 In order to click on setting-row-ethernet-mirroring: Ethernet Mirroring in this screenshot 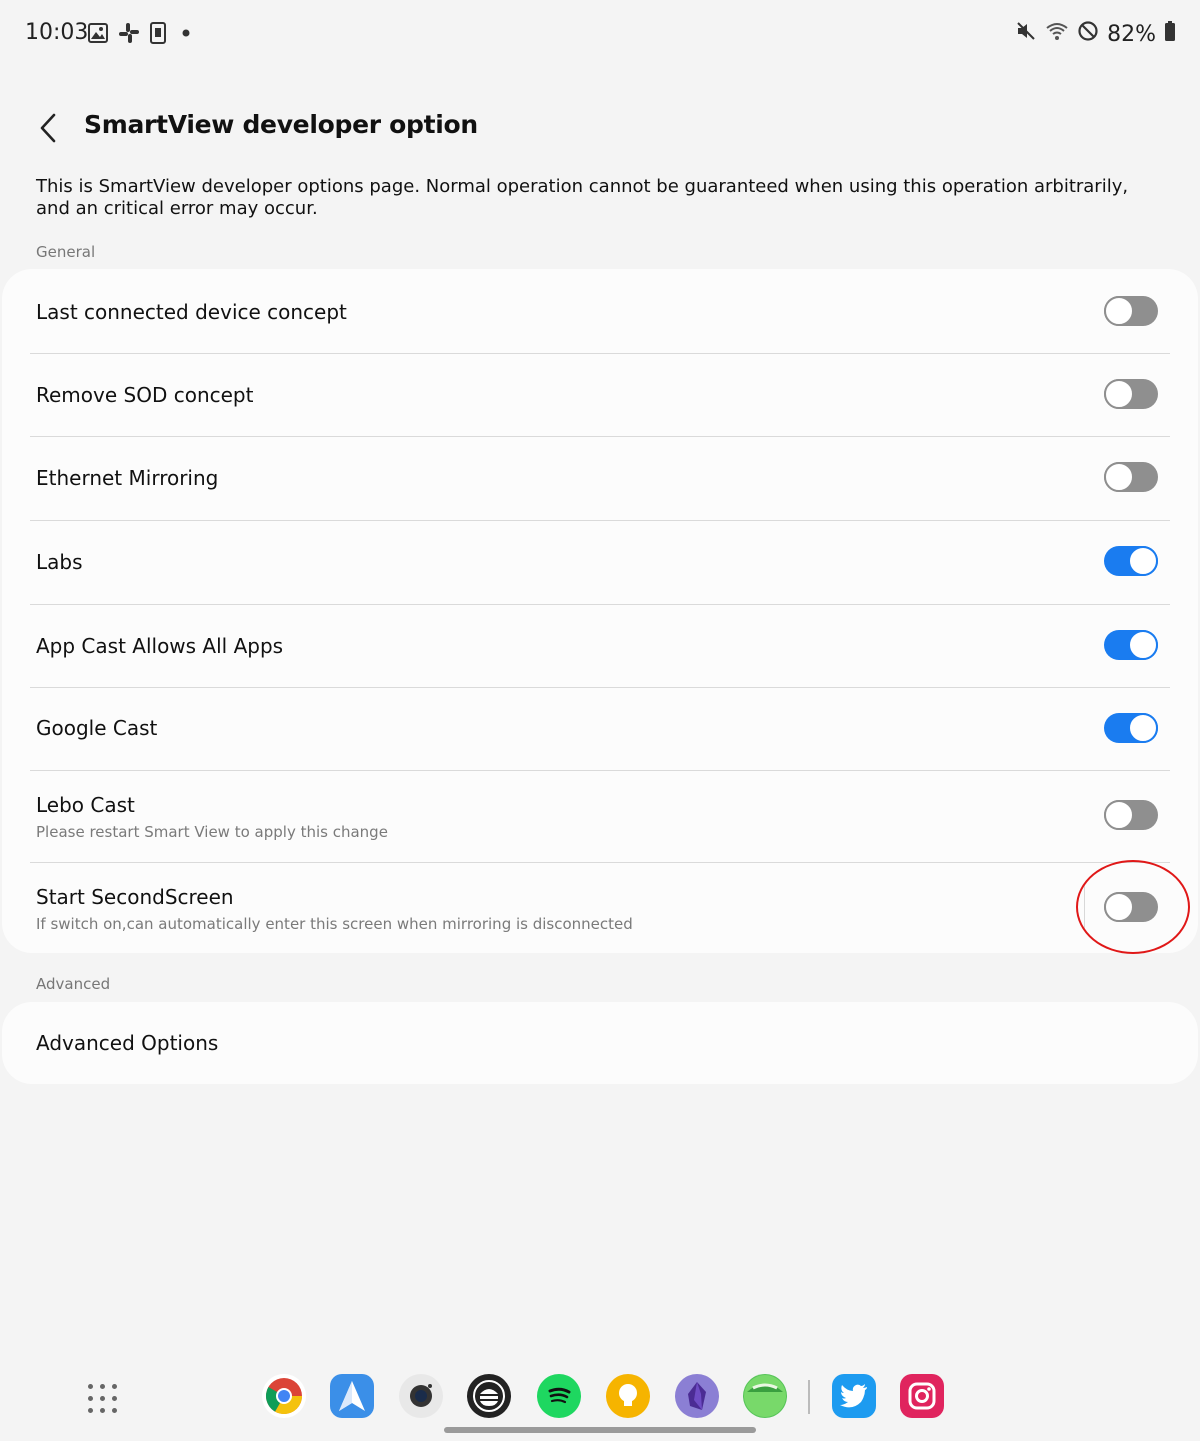, I will do `click(600, 479)`.